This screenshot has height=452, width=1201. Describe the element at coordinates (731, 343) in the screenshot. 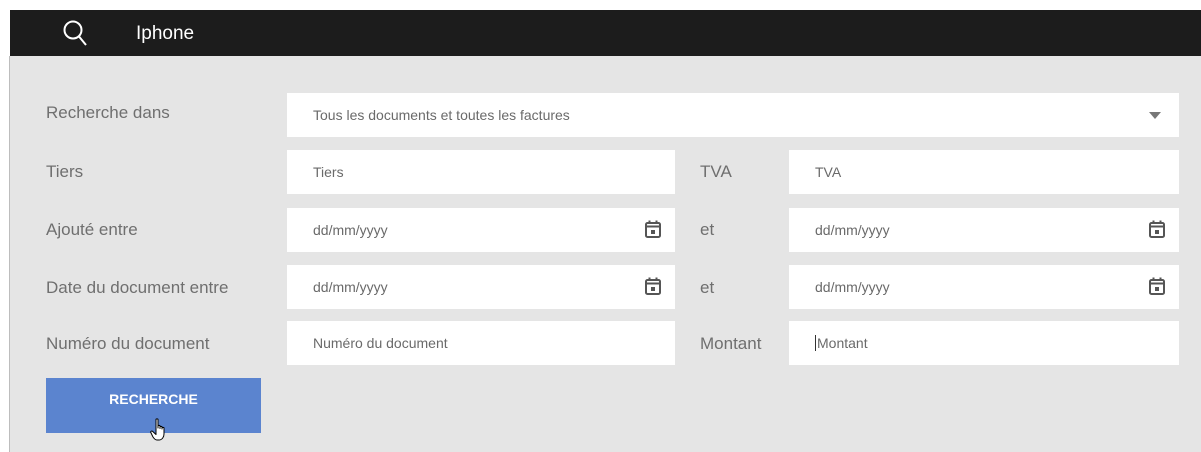

I see `amount-label: Montant` at that location.